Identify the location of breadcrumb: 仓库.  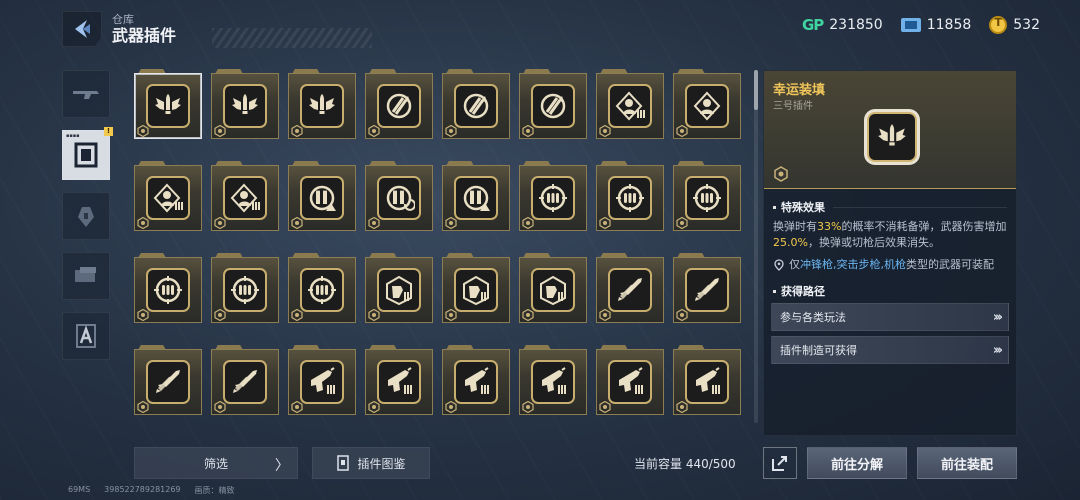
(123, 19).